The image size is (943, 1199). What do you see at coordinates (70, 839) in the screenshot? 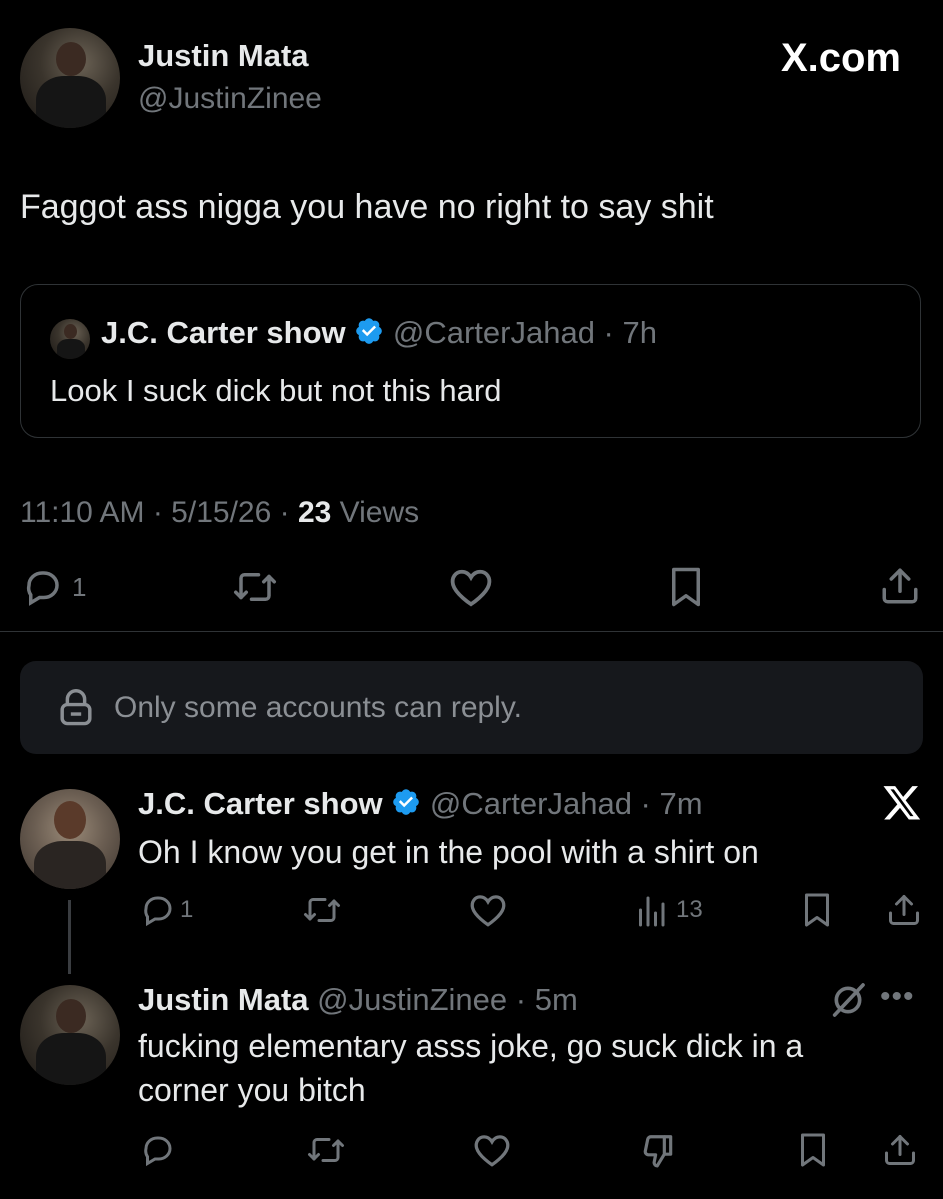
I see `reply1-avatar` at bounding box center [70, 839].